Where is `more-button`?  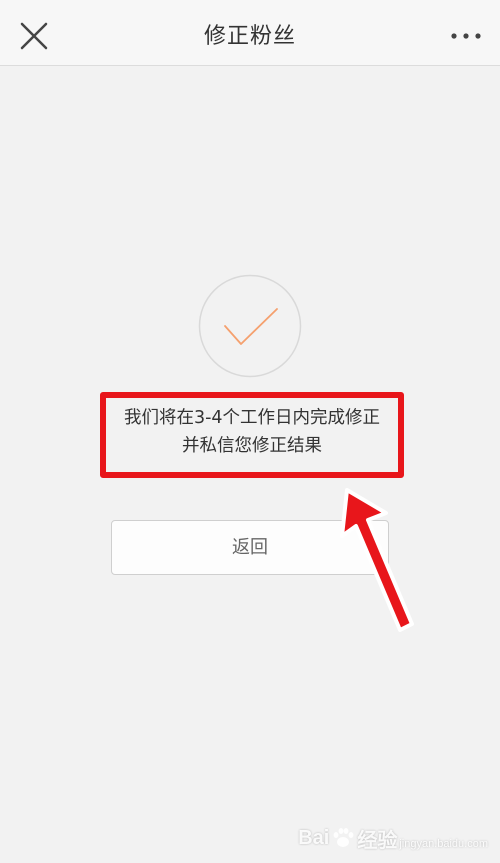
more-button is located at coordinates (466, 36).